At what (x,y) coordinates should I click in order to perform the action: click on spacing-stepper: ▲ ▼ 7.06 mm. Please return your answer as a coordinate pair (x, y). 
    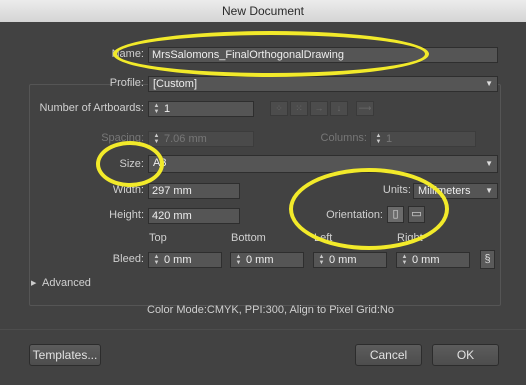
    Looking at the image, I should click on (201, 139).